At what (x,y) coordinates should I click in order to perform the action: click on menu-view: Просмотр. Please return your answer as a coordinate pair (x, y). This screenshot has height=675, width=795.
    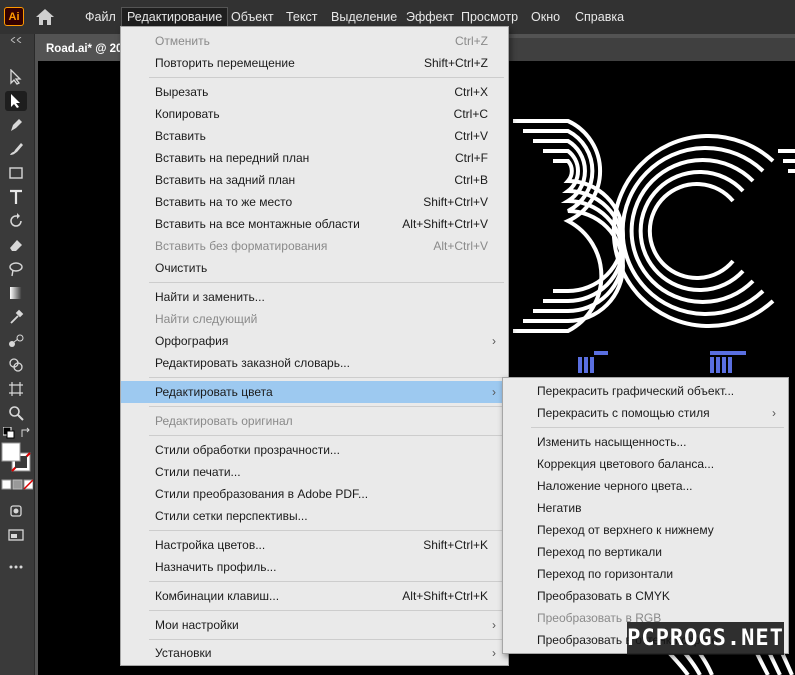
    Looking at the image, I should click on (489, 17).